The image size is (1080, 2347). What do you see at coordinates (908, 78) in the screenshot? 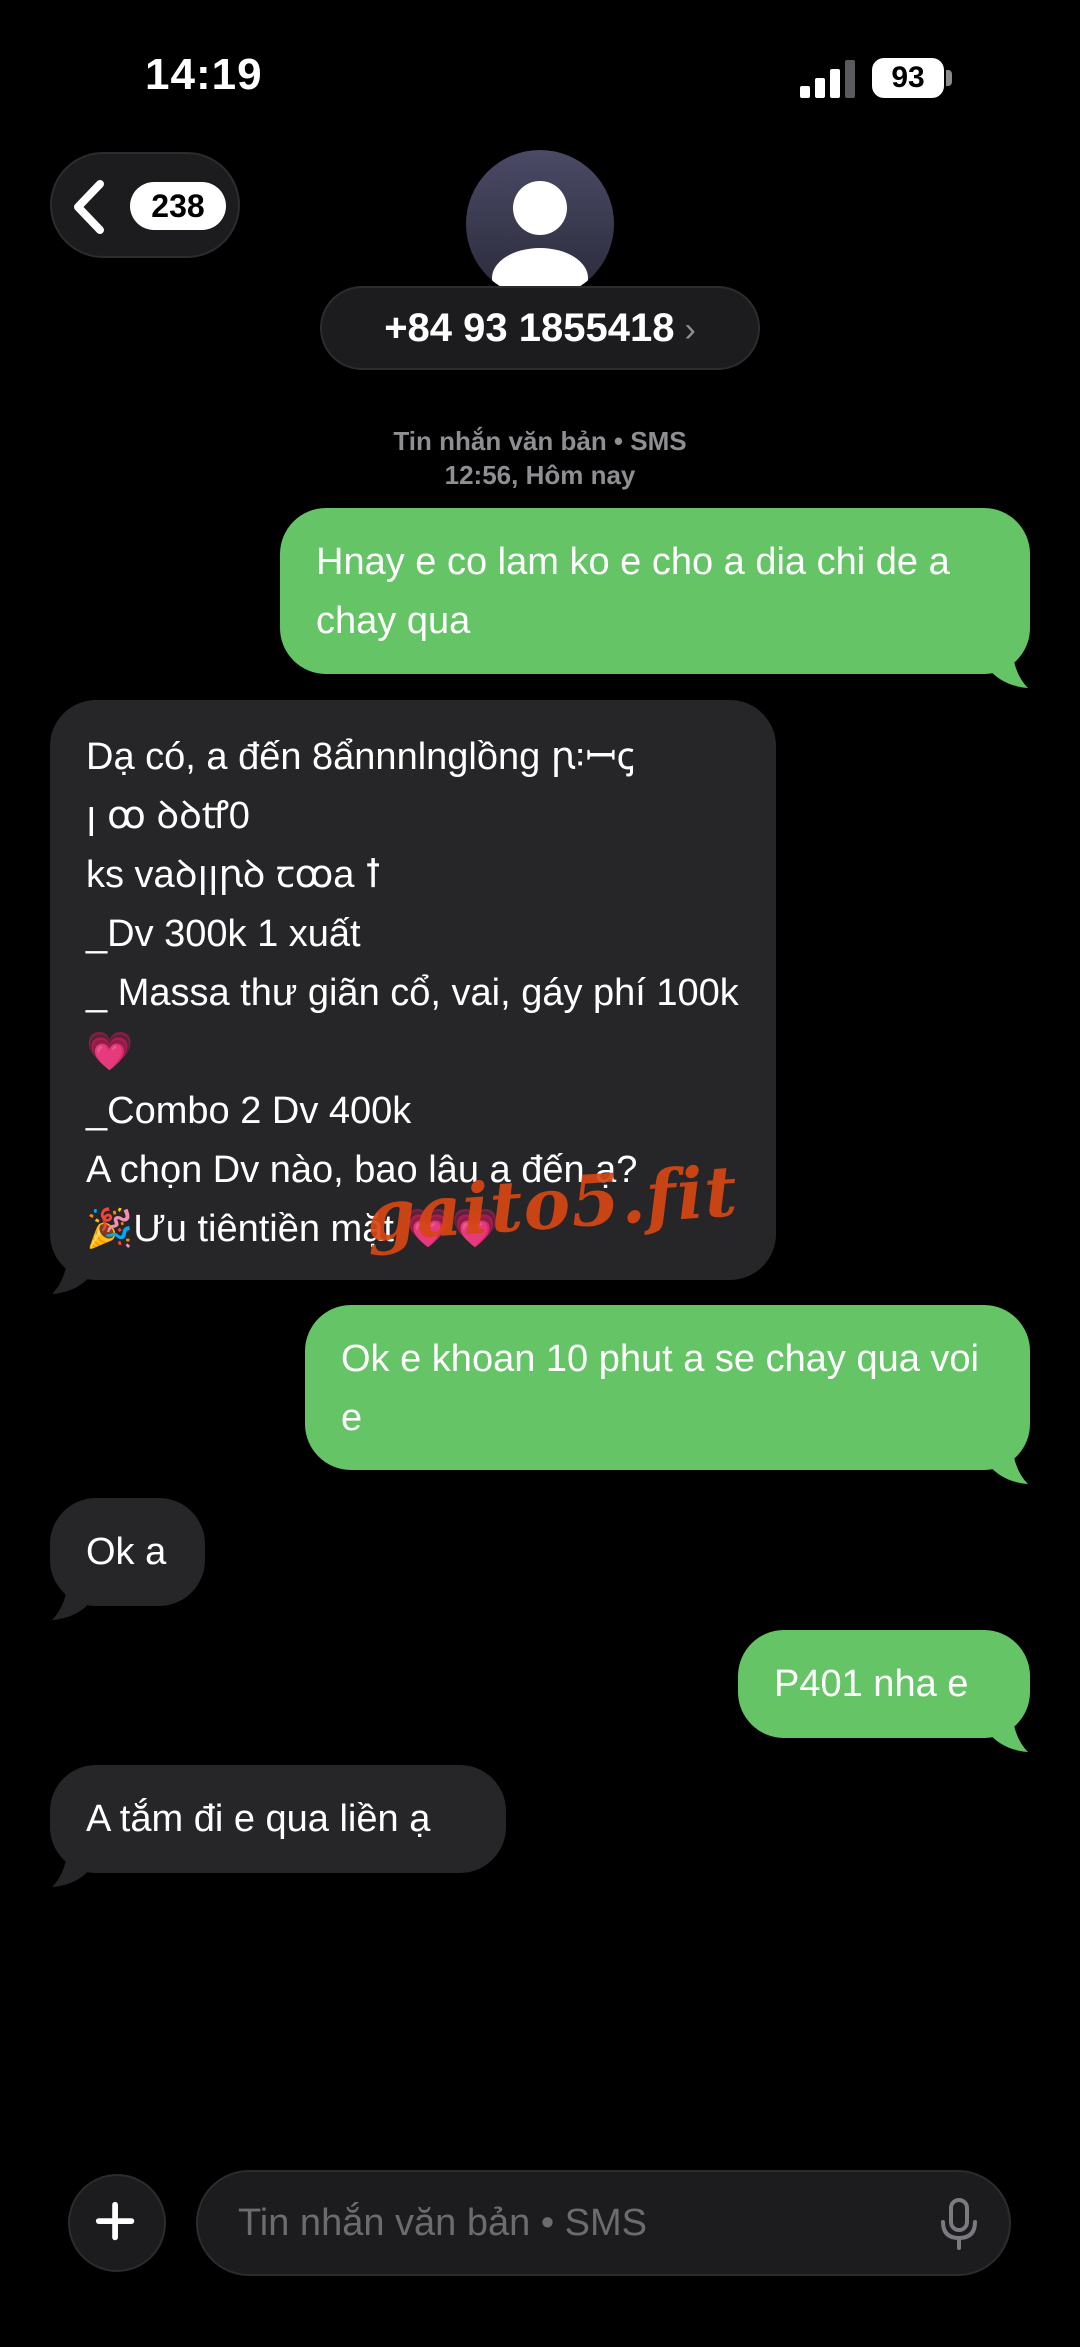
I see `battery-indicator: 93` at bounding box center [908, 78].